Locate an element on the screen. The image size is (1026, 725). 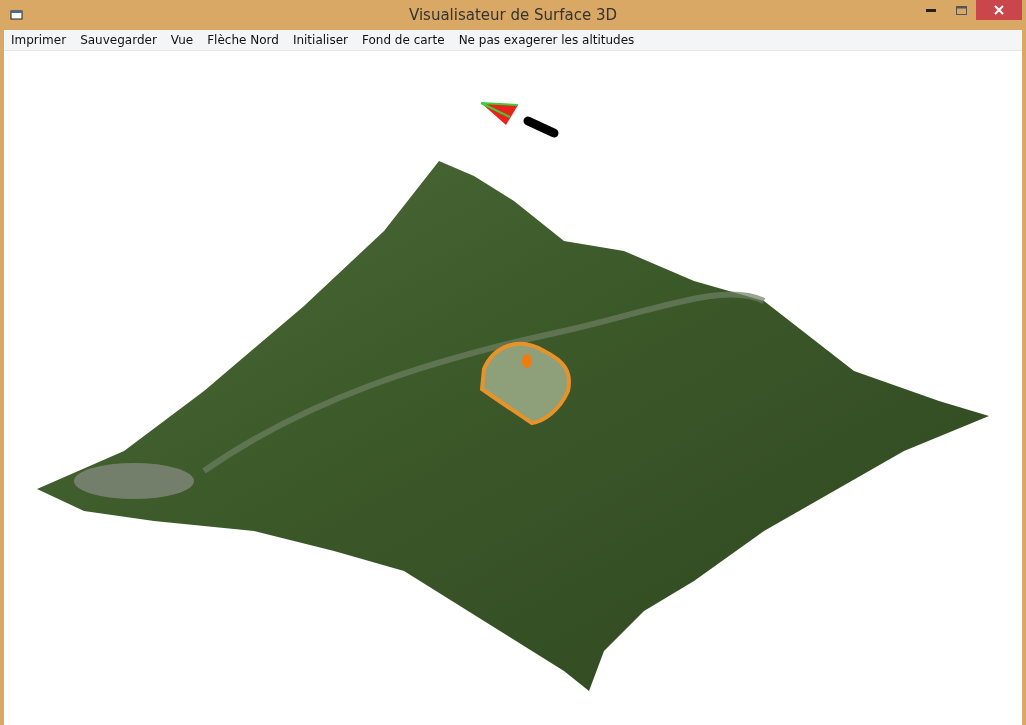
window-title: Visualisateur de Surface 3D is located at coordinates (513, 15).